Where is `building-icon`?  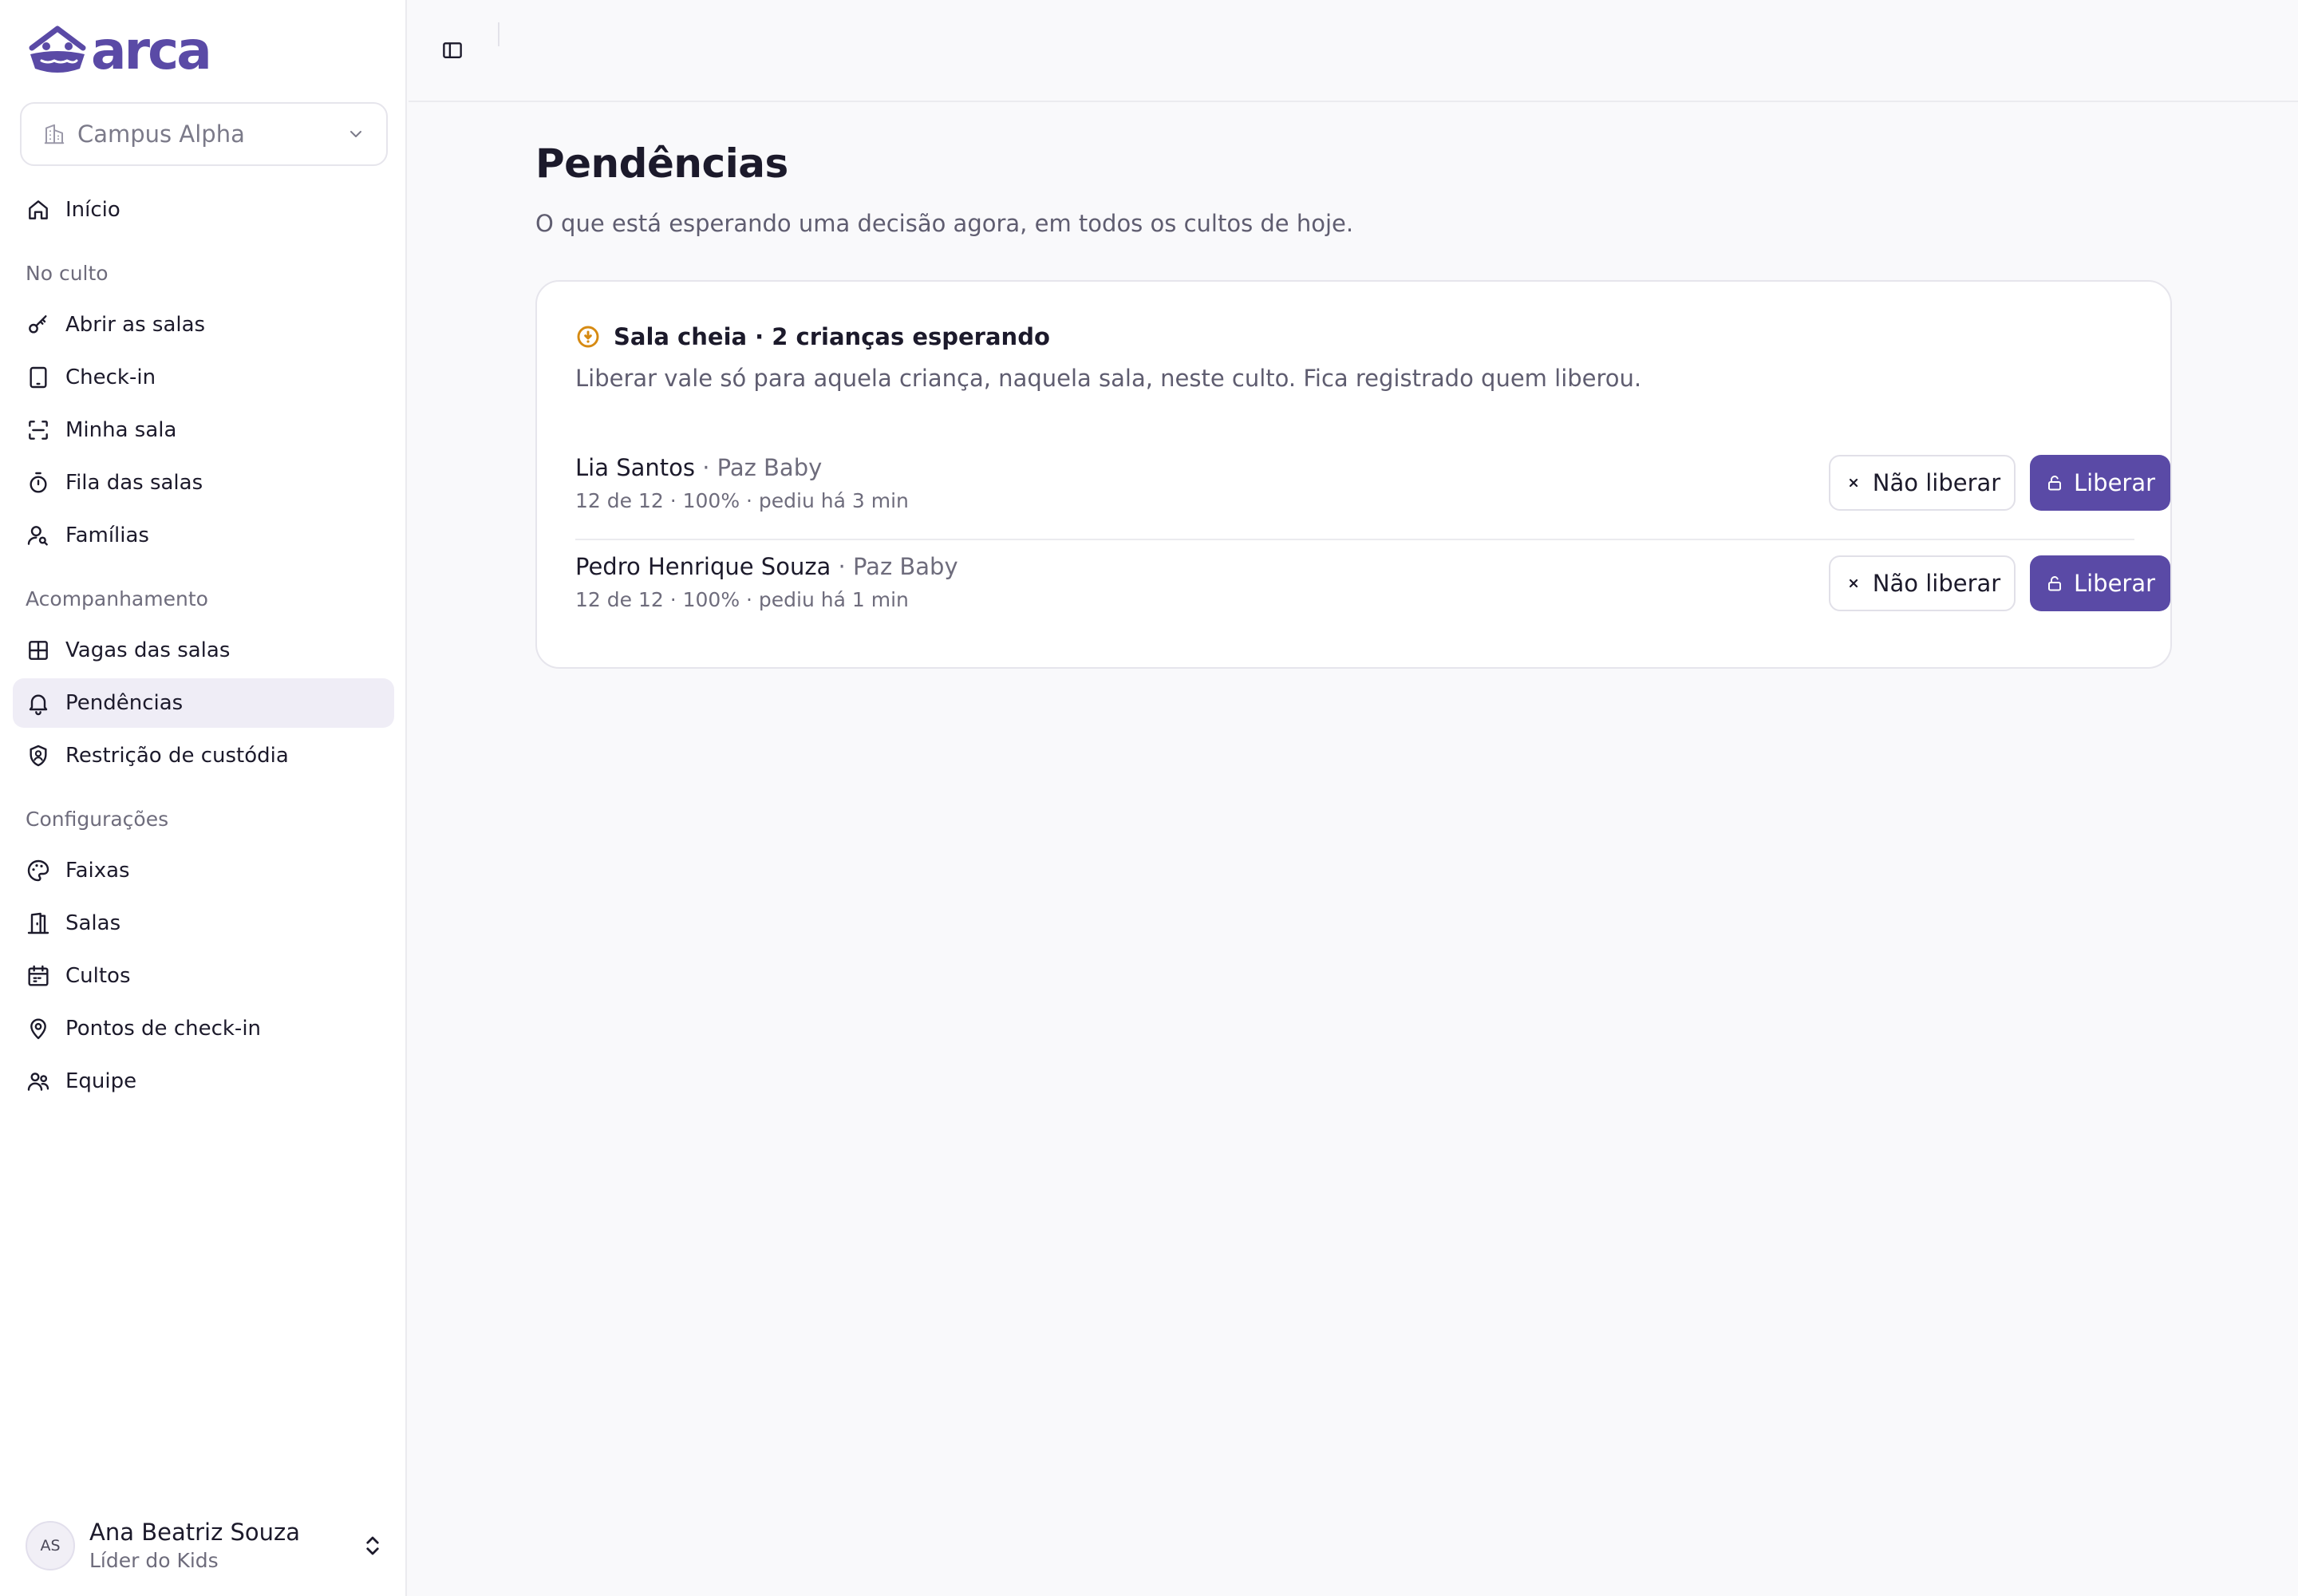
building-icon is located at coordinates (54, 134).